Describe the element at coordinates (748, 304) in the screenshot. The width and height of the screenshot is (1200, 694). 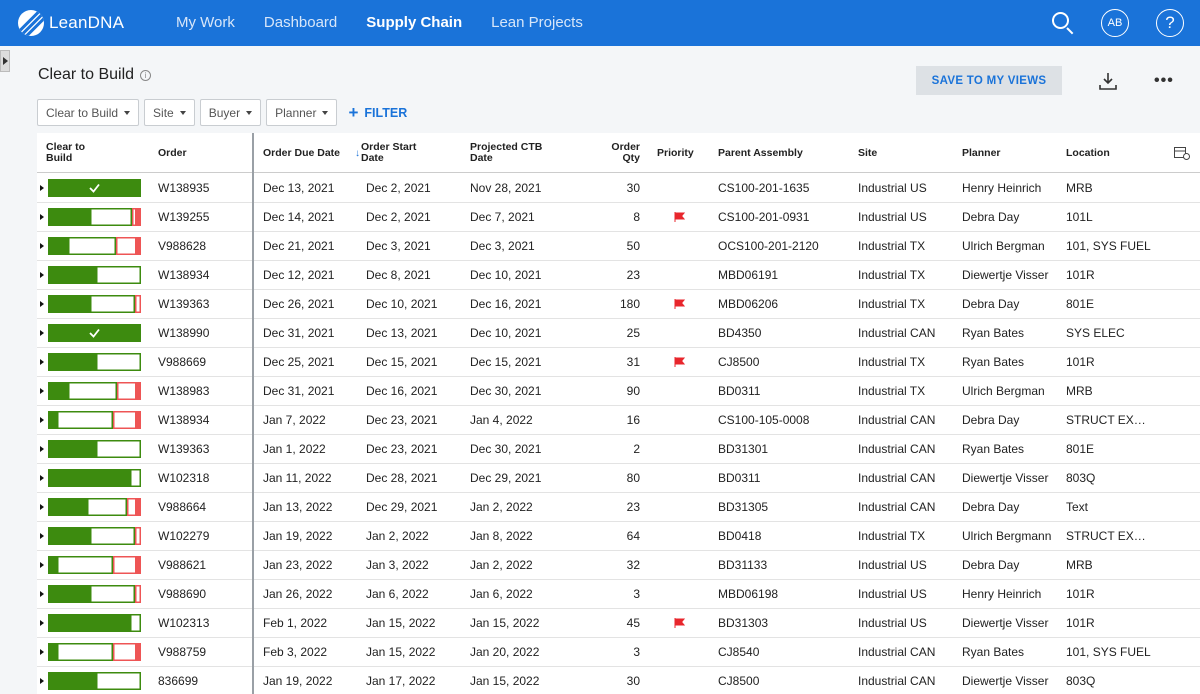
I see `cell-parent-assembly: MBD06206` at that location.